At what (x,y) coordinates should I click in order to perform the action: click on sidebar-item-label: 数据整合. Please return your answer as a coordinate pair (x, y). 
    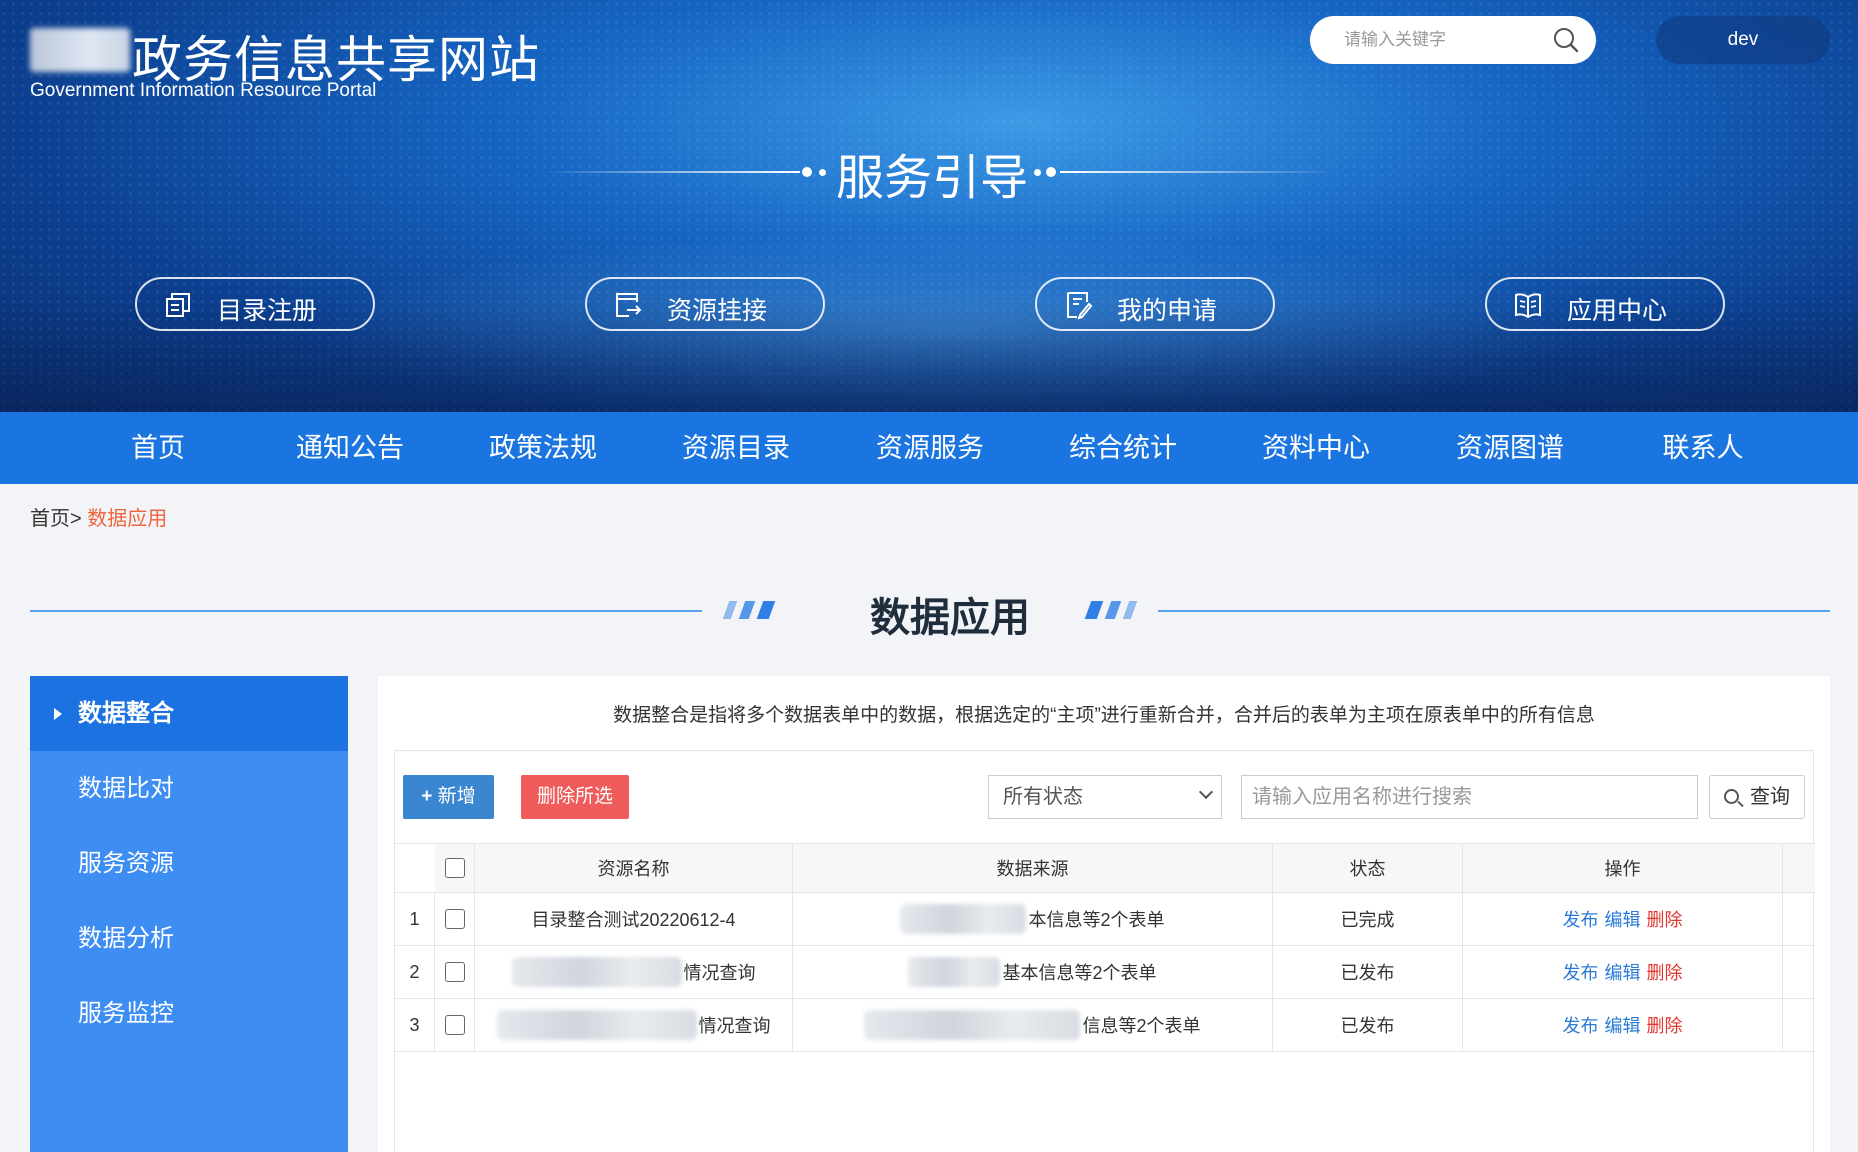
    Looking at the image, I should click on (126, 713).